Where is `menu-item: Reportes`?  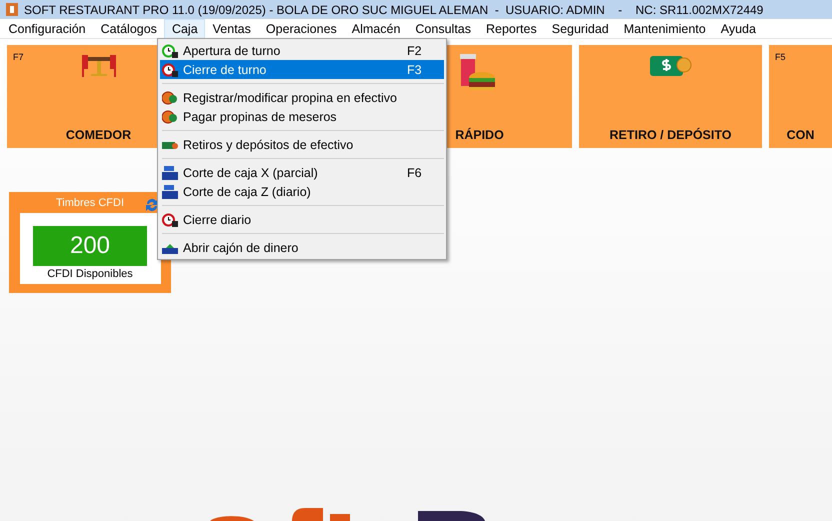 menu-item: Reportes is located at coordinates (511, 28).